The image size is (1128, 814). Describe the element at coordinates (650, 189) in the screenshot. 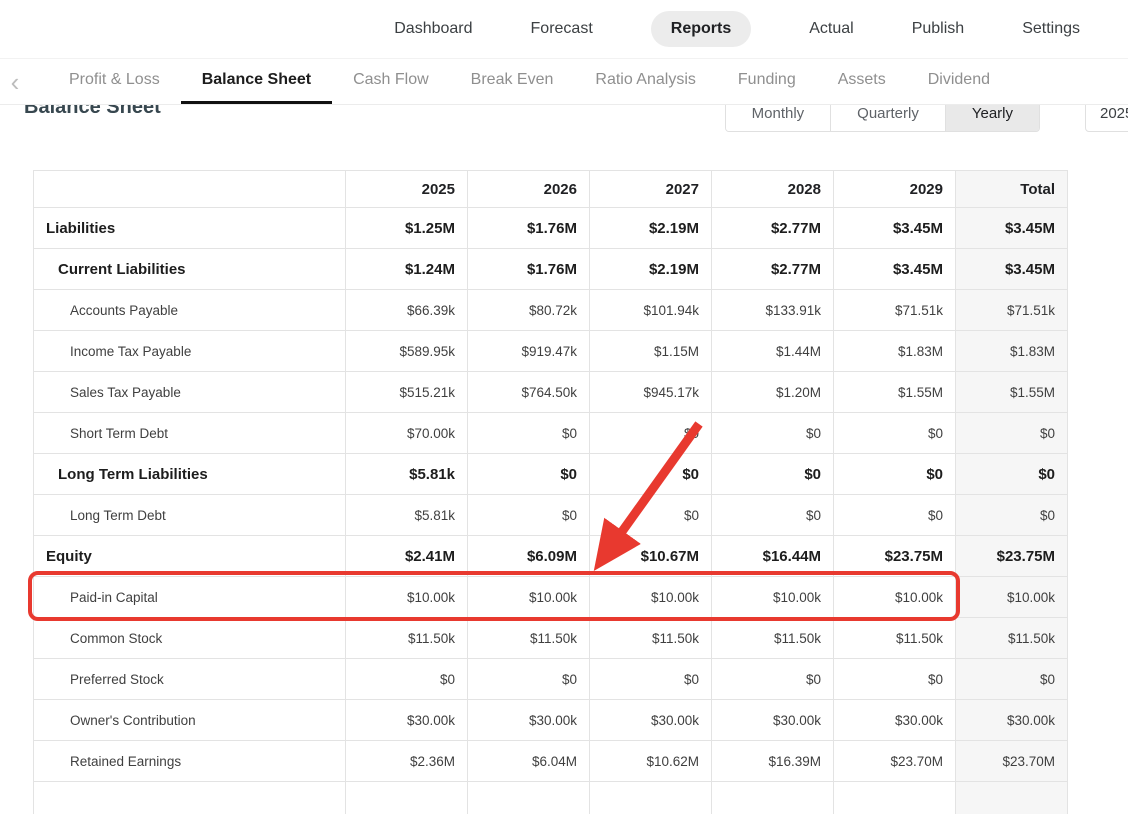

I see `column-header-2027: 2027` at that location.